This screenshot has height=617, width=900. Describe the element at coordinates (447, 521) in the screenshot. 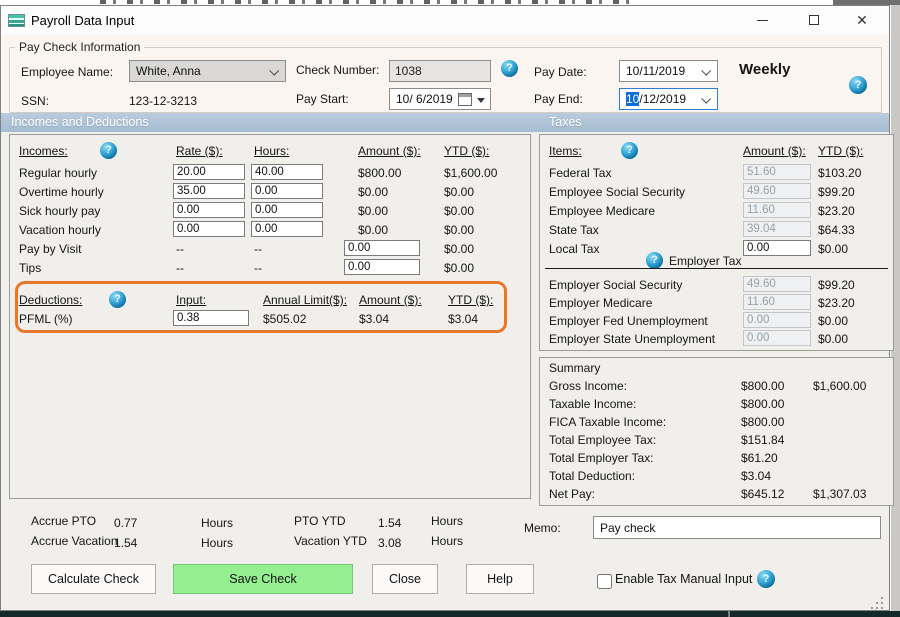

I see `pto-ytd-unit: Hours` at that location.